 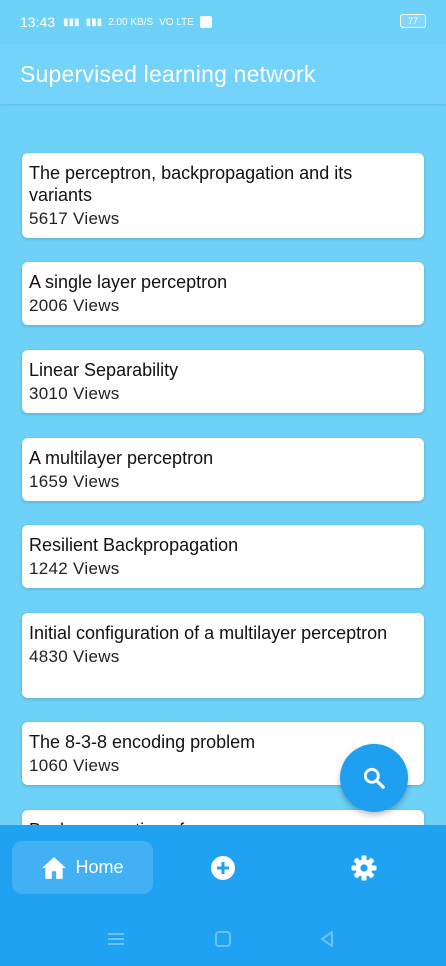 What do you see at coordinates (104, 370) in the screenshot?
I see `list-item-title: Linear Separability` at bounding box center [104, 370].